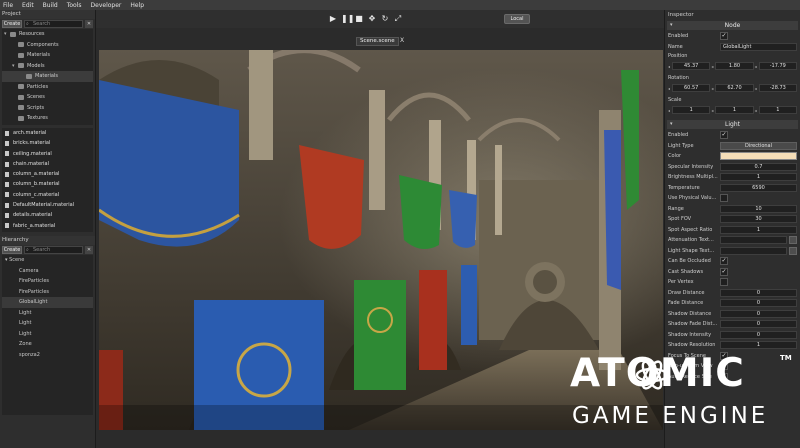 The width and height of the screenshot is (800, 448). What do you see at coordinates (34, 225) in the screenshot?
I see `file-label: fabric_a.material` at bounding box center [34, 225].